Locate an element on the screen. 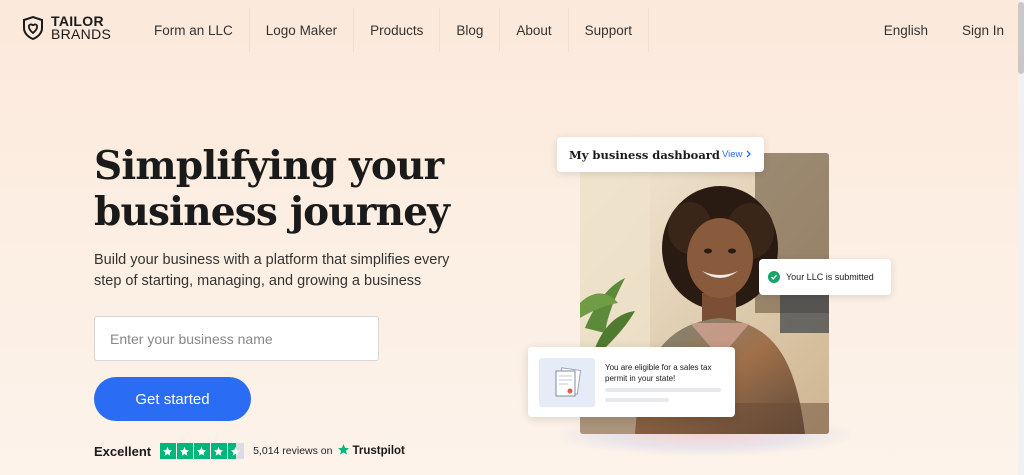 The image size is (1024, 475). get-started-button: Get started is located at coordinates (172, 399).